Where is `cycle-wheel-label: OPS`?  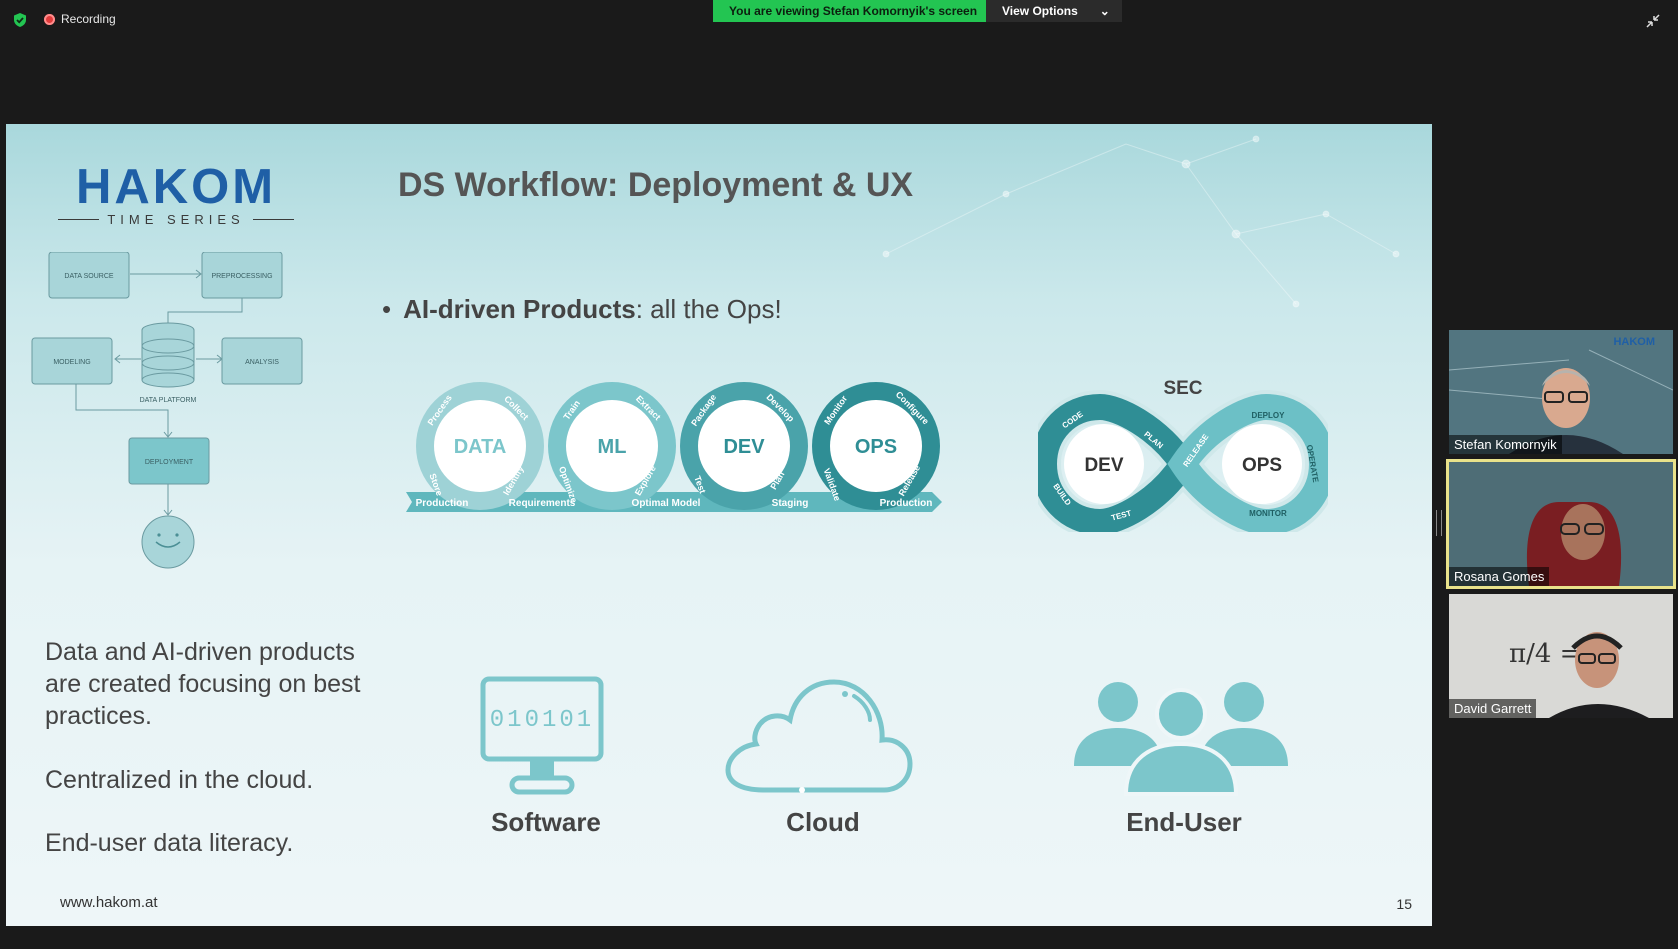
cycle-wheel-label: OPS is located at coordinates (876, 447).